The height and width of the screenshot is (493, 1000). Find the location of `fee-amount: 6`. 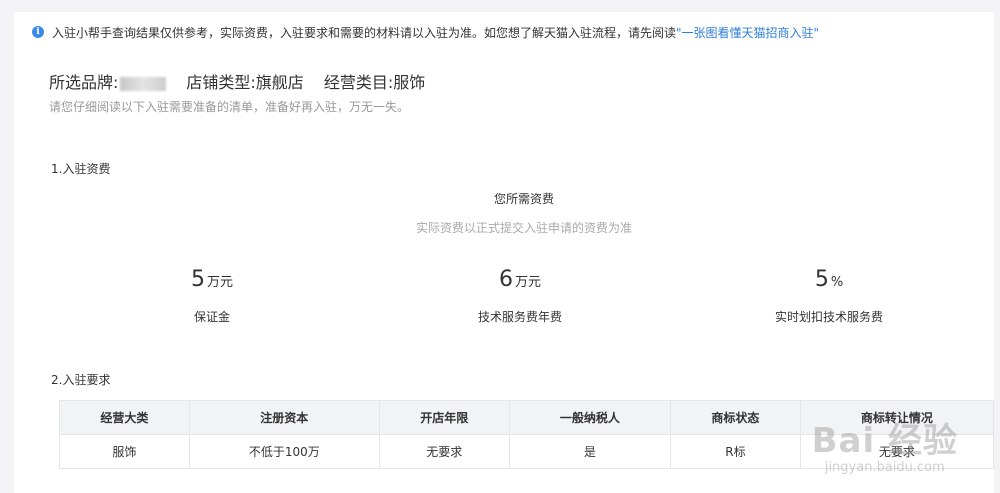

fee-amount: 6 is located at coordinates (505, 279).